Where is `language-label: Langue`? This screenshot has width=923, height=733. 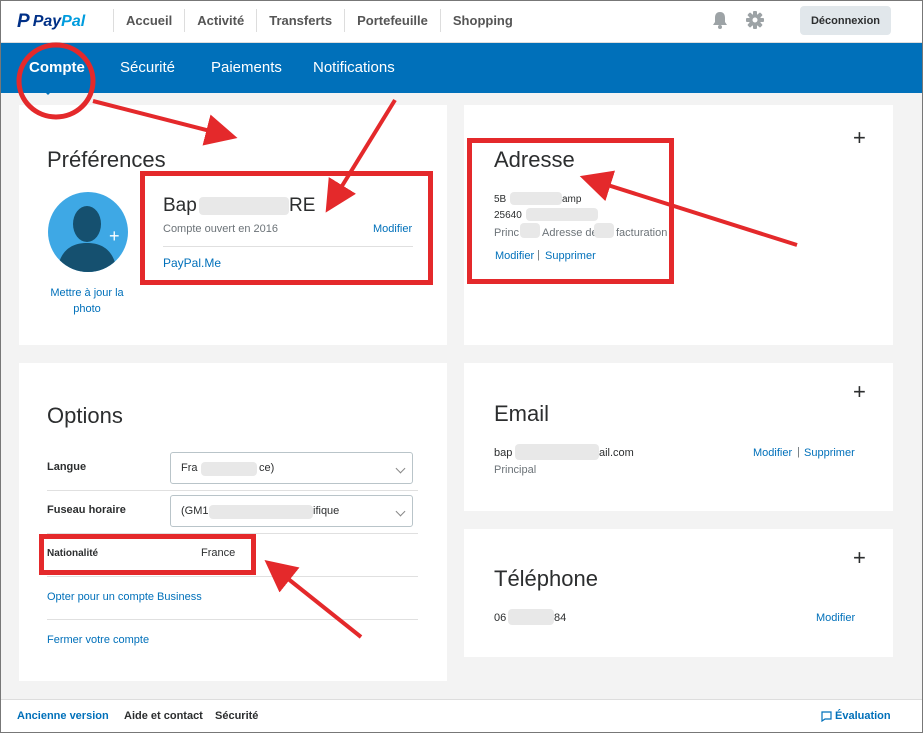
language-label: Langue is located at coordinates (67, 467).